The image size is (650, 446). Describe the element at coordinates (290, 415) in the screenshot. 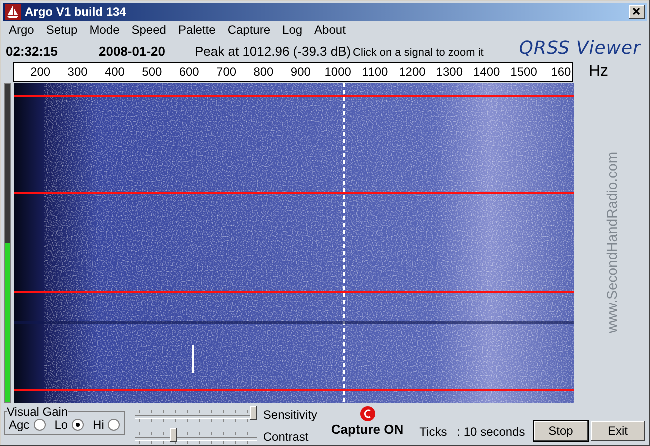

I see `slider-label: Sensitivity` at that location.